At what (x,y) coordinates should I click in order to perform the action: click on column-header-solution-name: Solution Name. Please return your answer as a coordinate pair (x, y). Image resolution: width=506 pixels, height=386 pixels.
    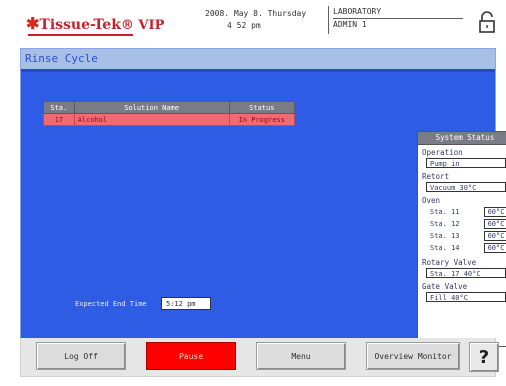
    Looking at the image, I should click on (151, 107).